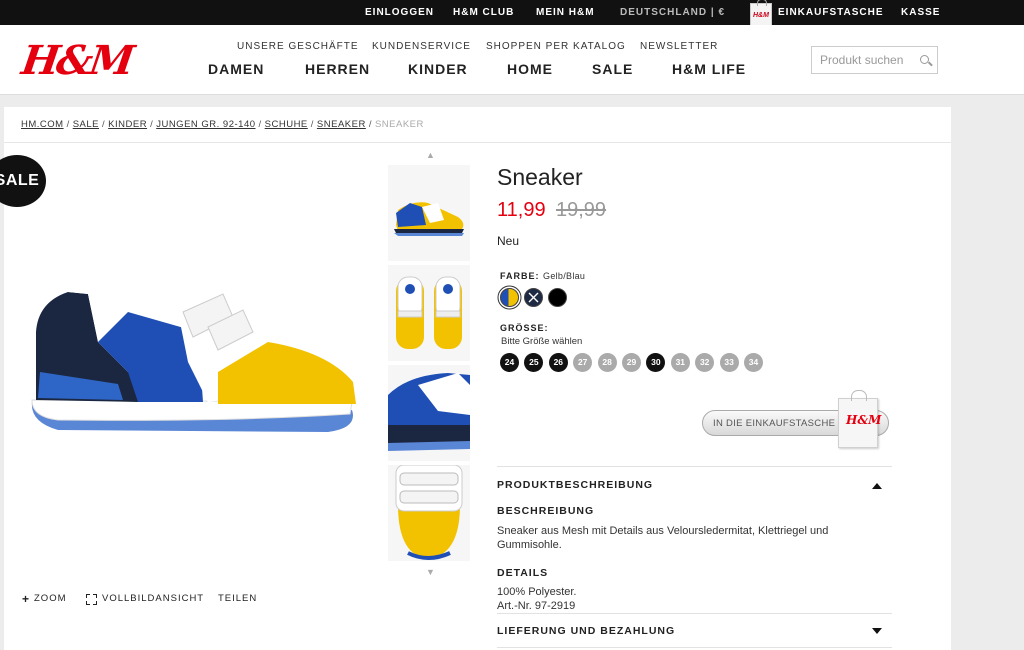 The image size is (1024, 650). What do you see at coordinates (42, 124) in the screenshot?
I see `breadcrumb-hm-com: HM.COM` at bounding box center [42, 124].